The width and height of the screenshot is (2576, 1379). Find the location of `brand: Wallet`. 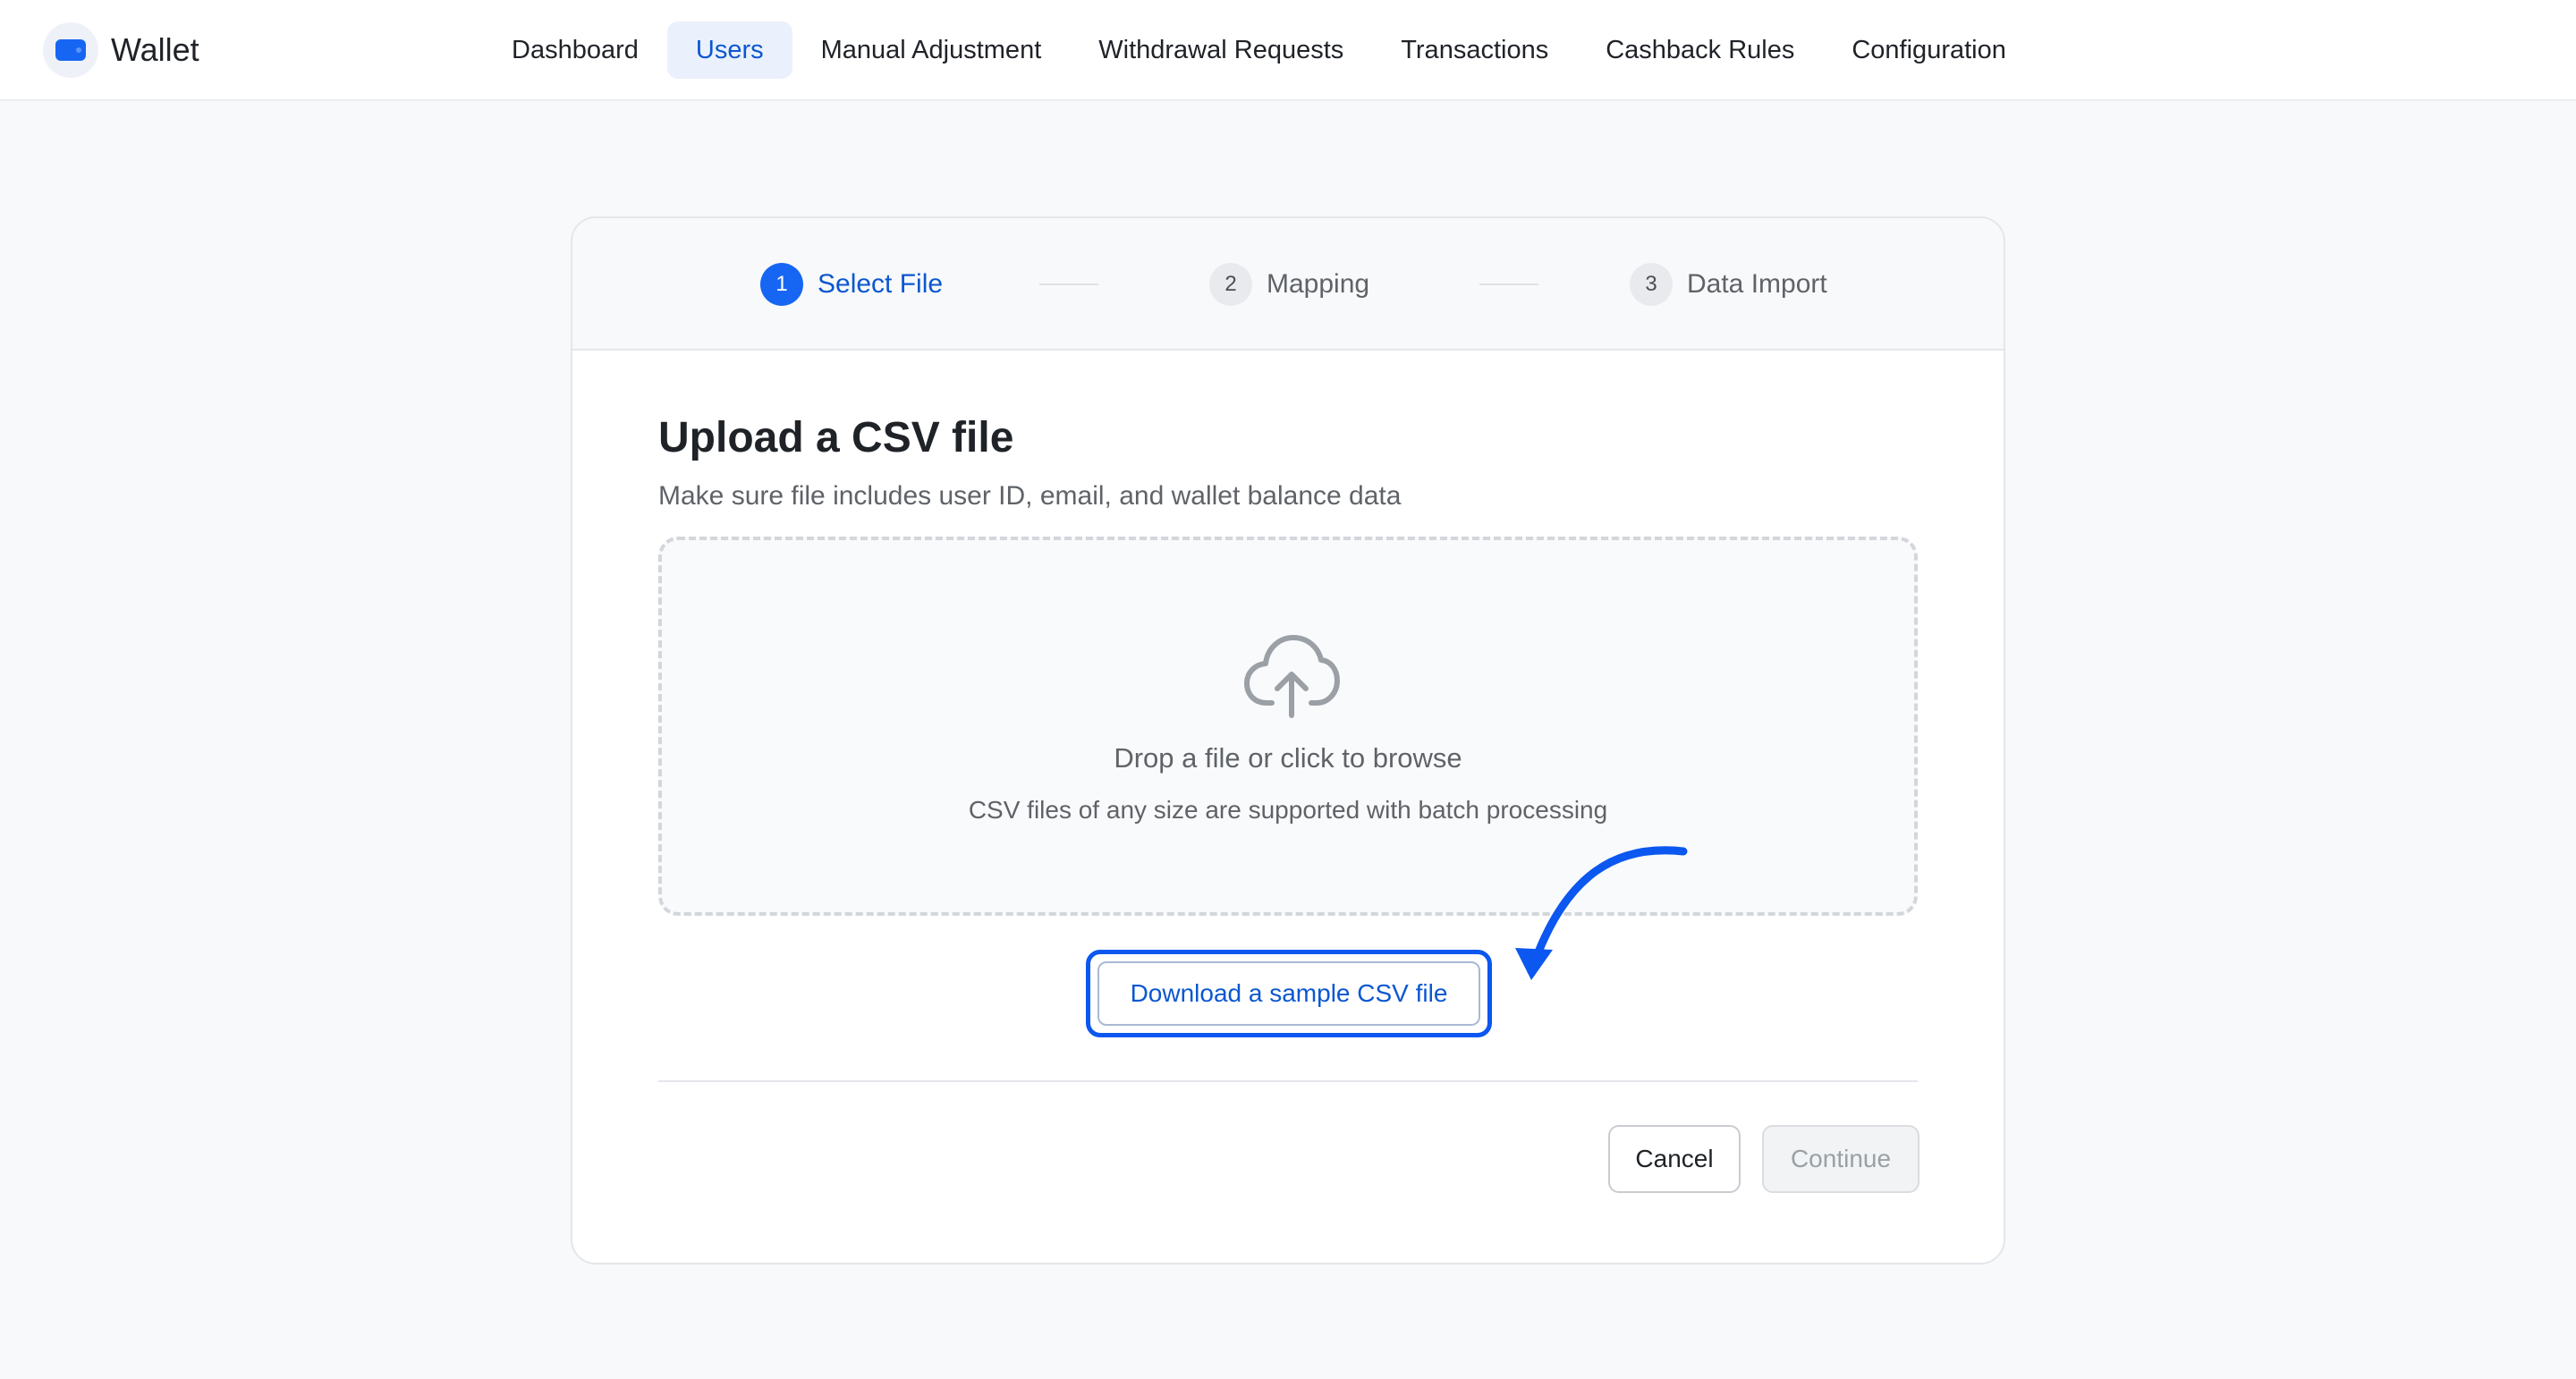

brand: Wallet is located at coordinates (121, 50).